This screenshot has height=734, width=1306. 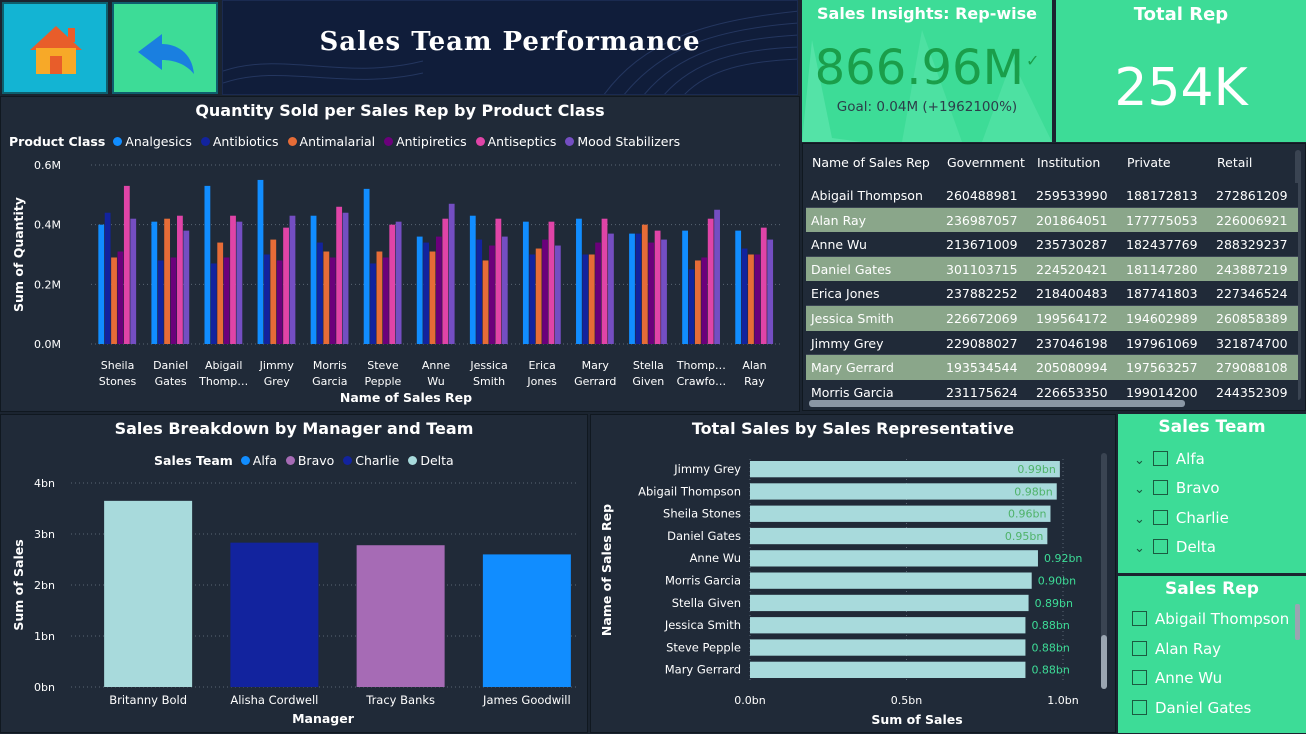 What do you see at coordinates (982, 269) in the screenshot?
I see `table-cell: 301103715` at bounding box center [982, 269].